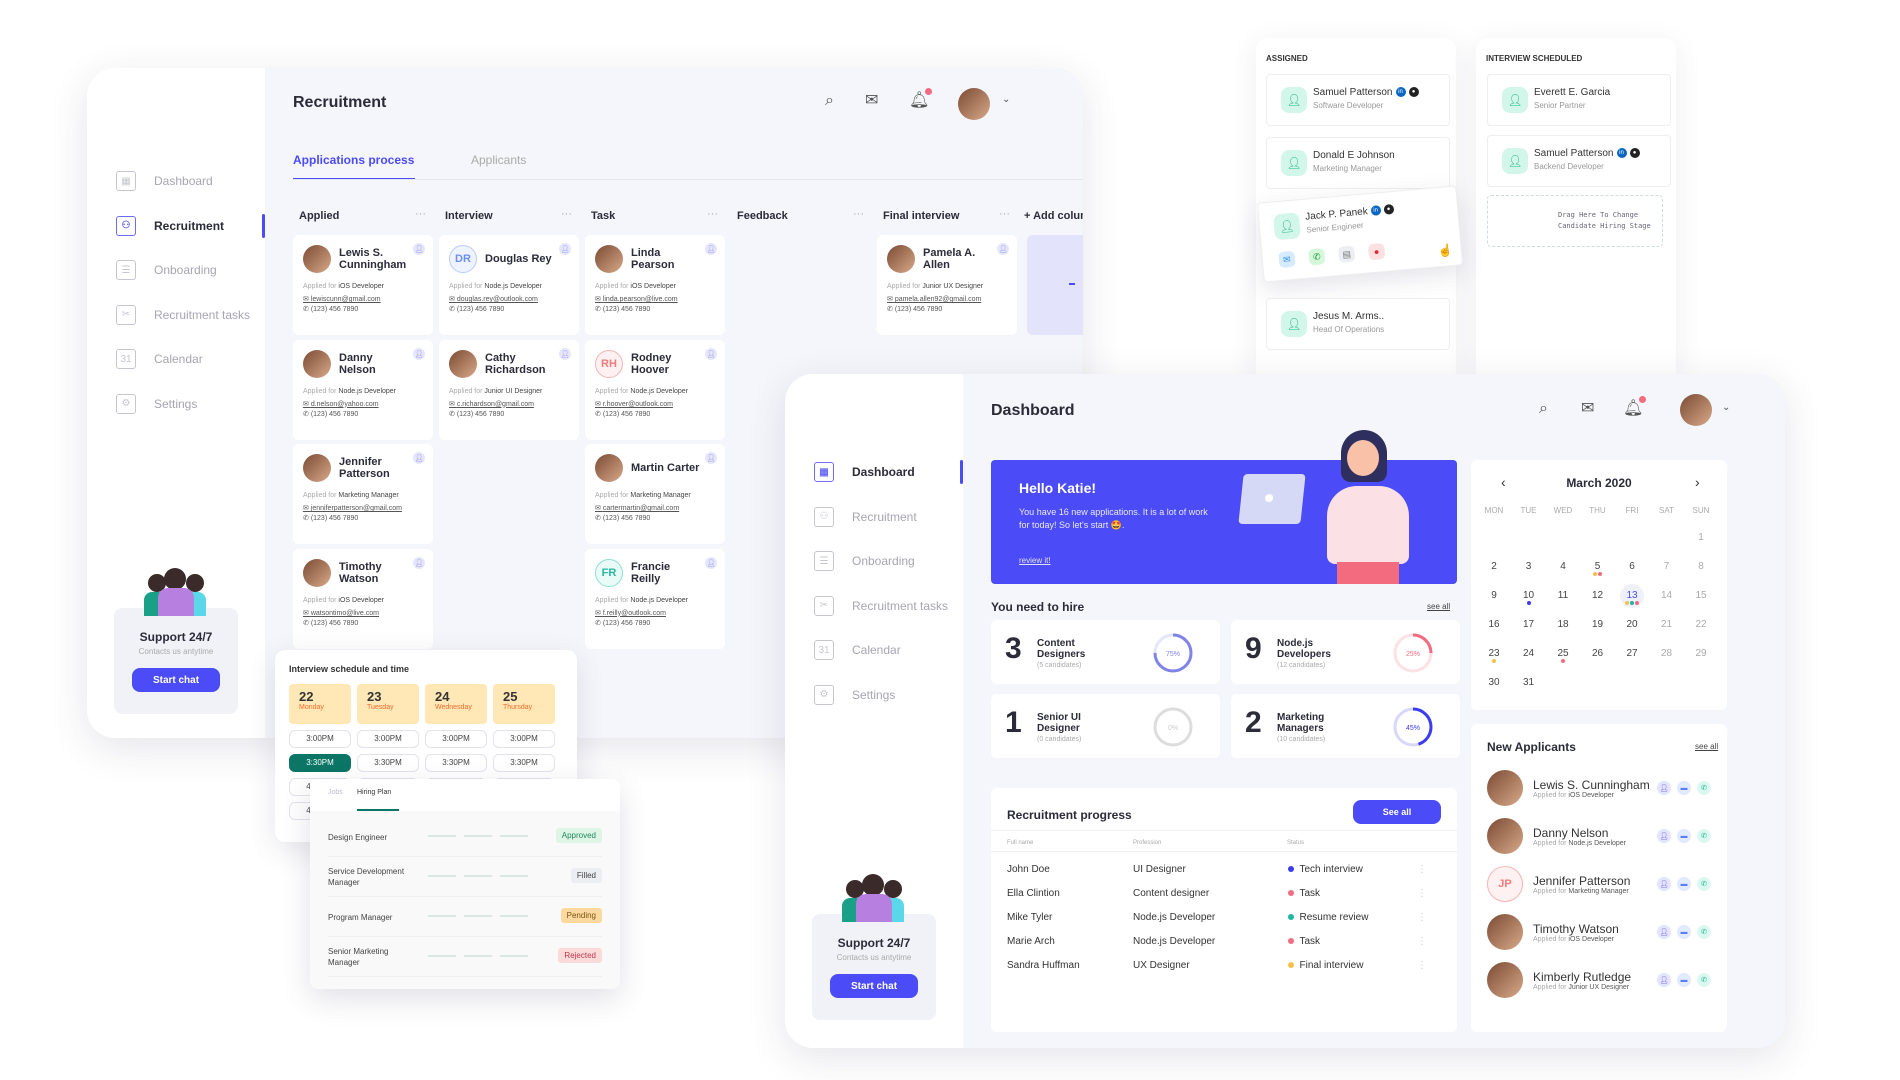 The width and height of the screenshot is (1900, 1080). Describe the element at coordinates (1529, 597) in the screenshot. I see `calendar-day: 10` at that location.